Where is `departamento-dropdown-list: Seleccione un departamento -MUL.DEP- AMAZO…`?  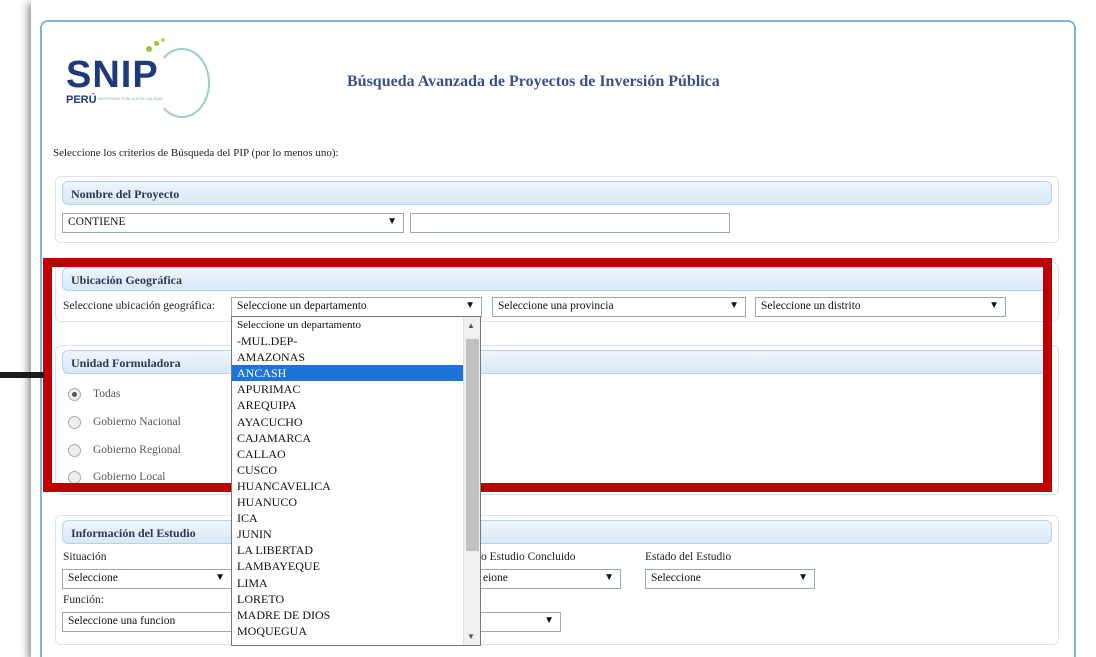
departamento-dropdown-list: Seleccione un departamento -MUL.DEP- AMAZO… is located at coordinates (356, 481).